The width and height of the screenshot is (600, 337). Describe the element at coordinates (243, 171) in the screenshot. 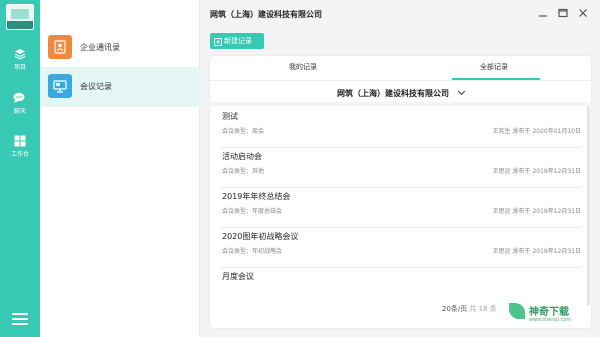

I see `record-type: 会议类型：其他` at that location.